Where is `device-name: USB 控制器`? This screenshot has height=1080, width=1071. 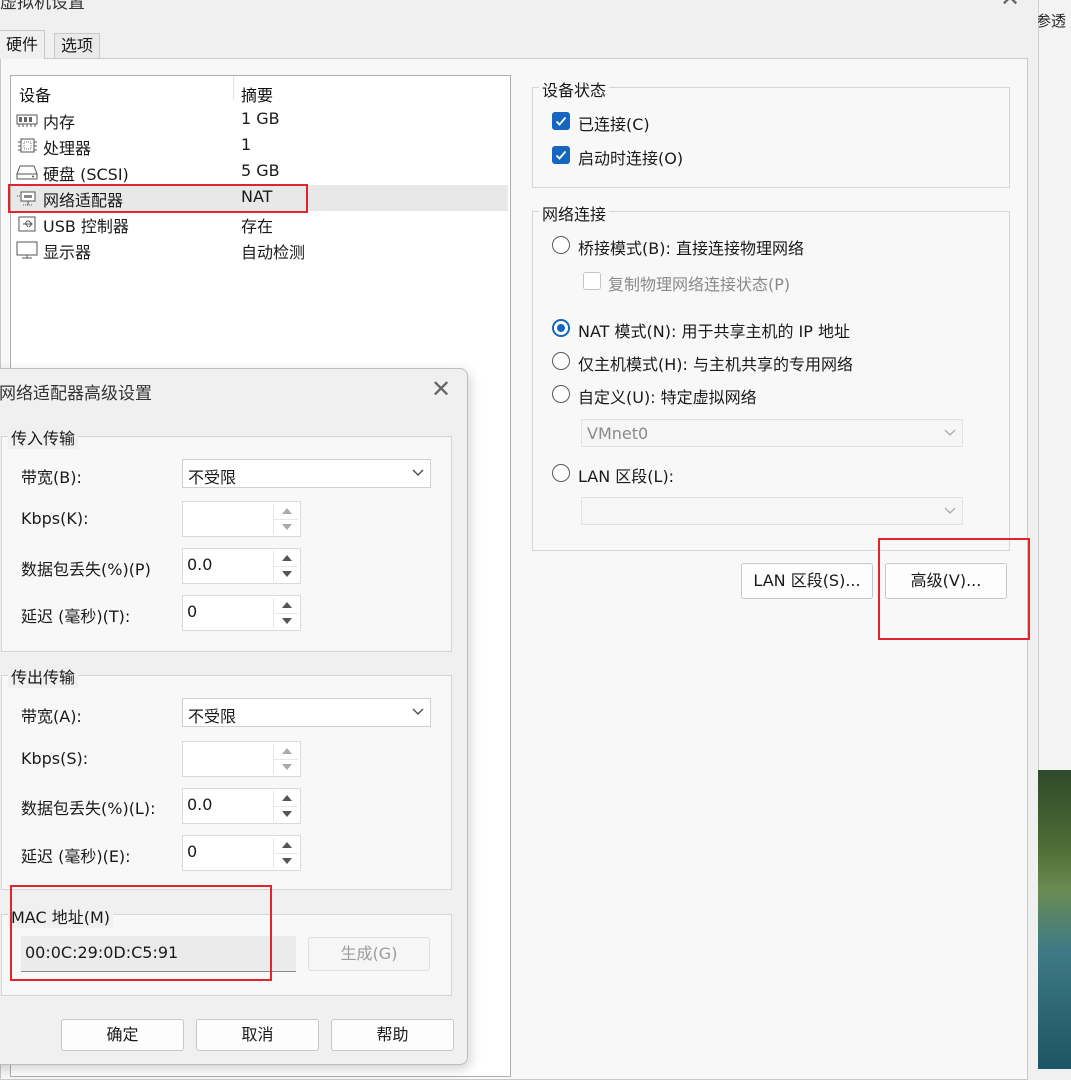
device-name: USB 控制器 is located at coordinates (86, 226).